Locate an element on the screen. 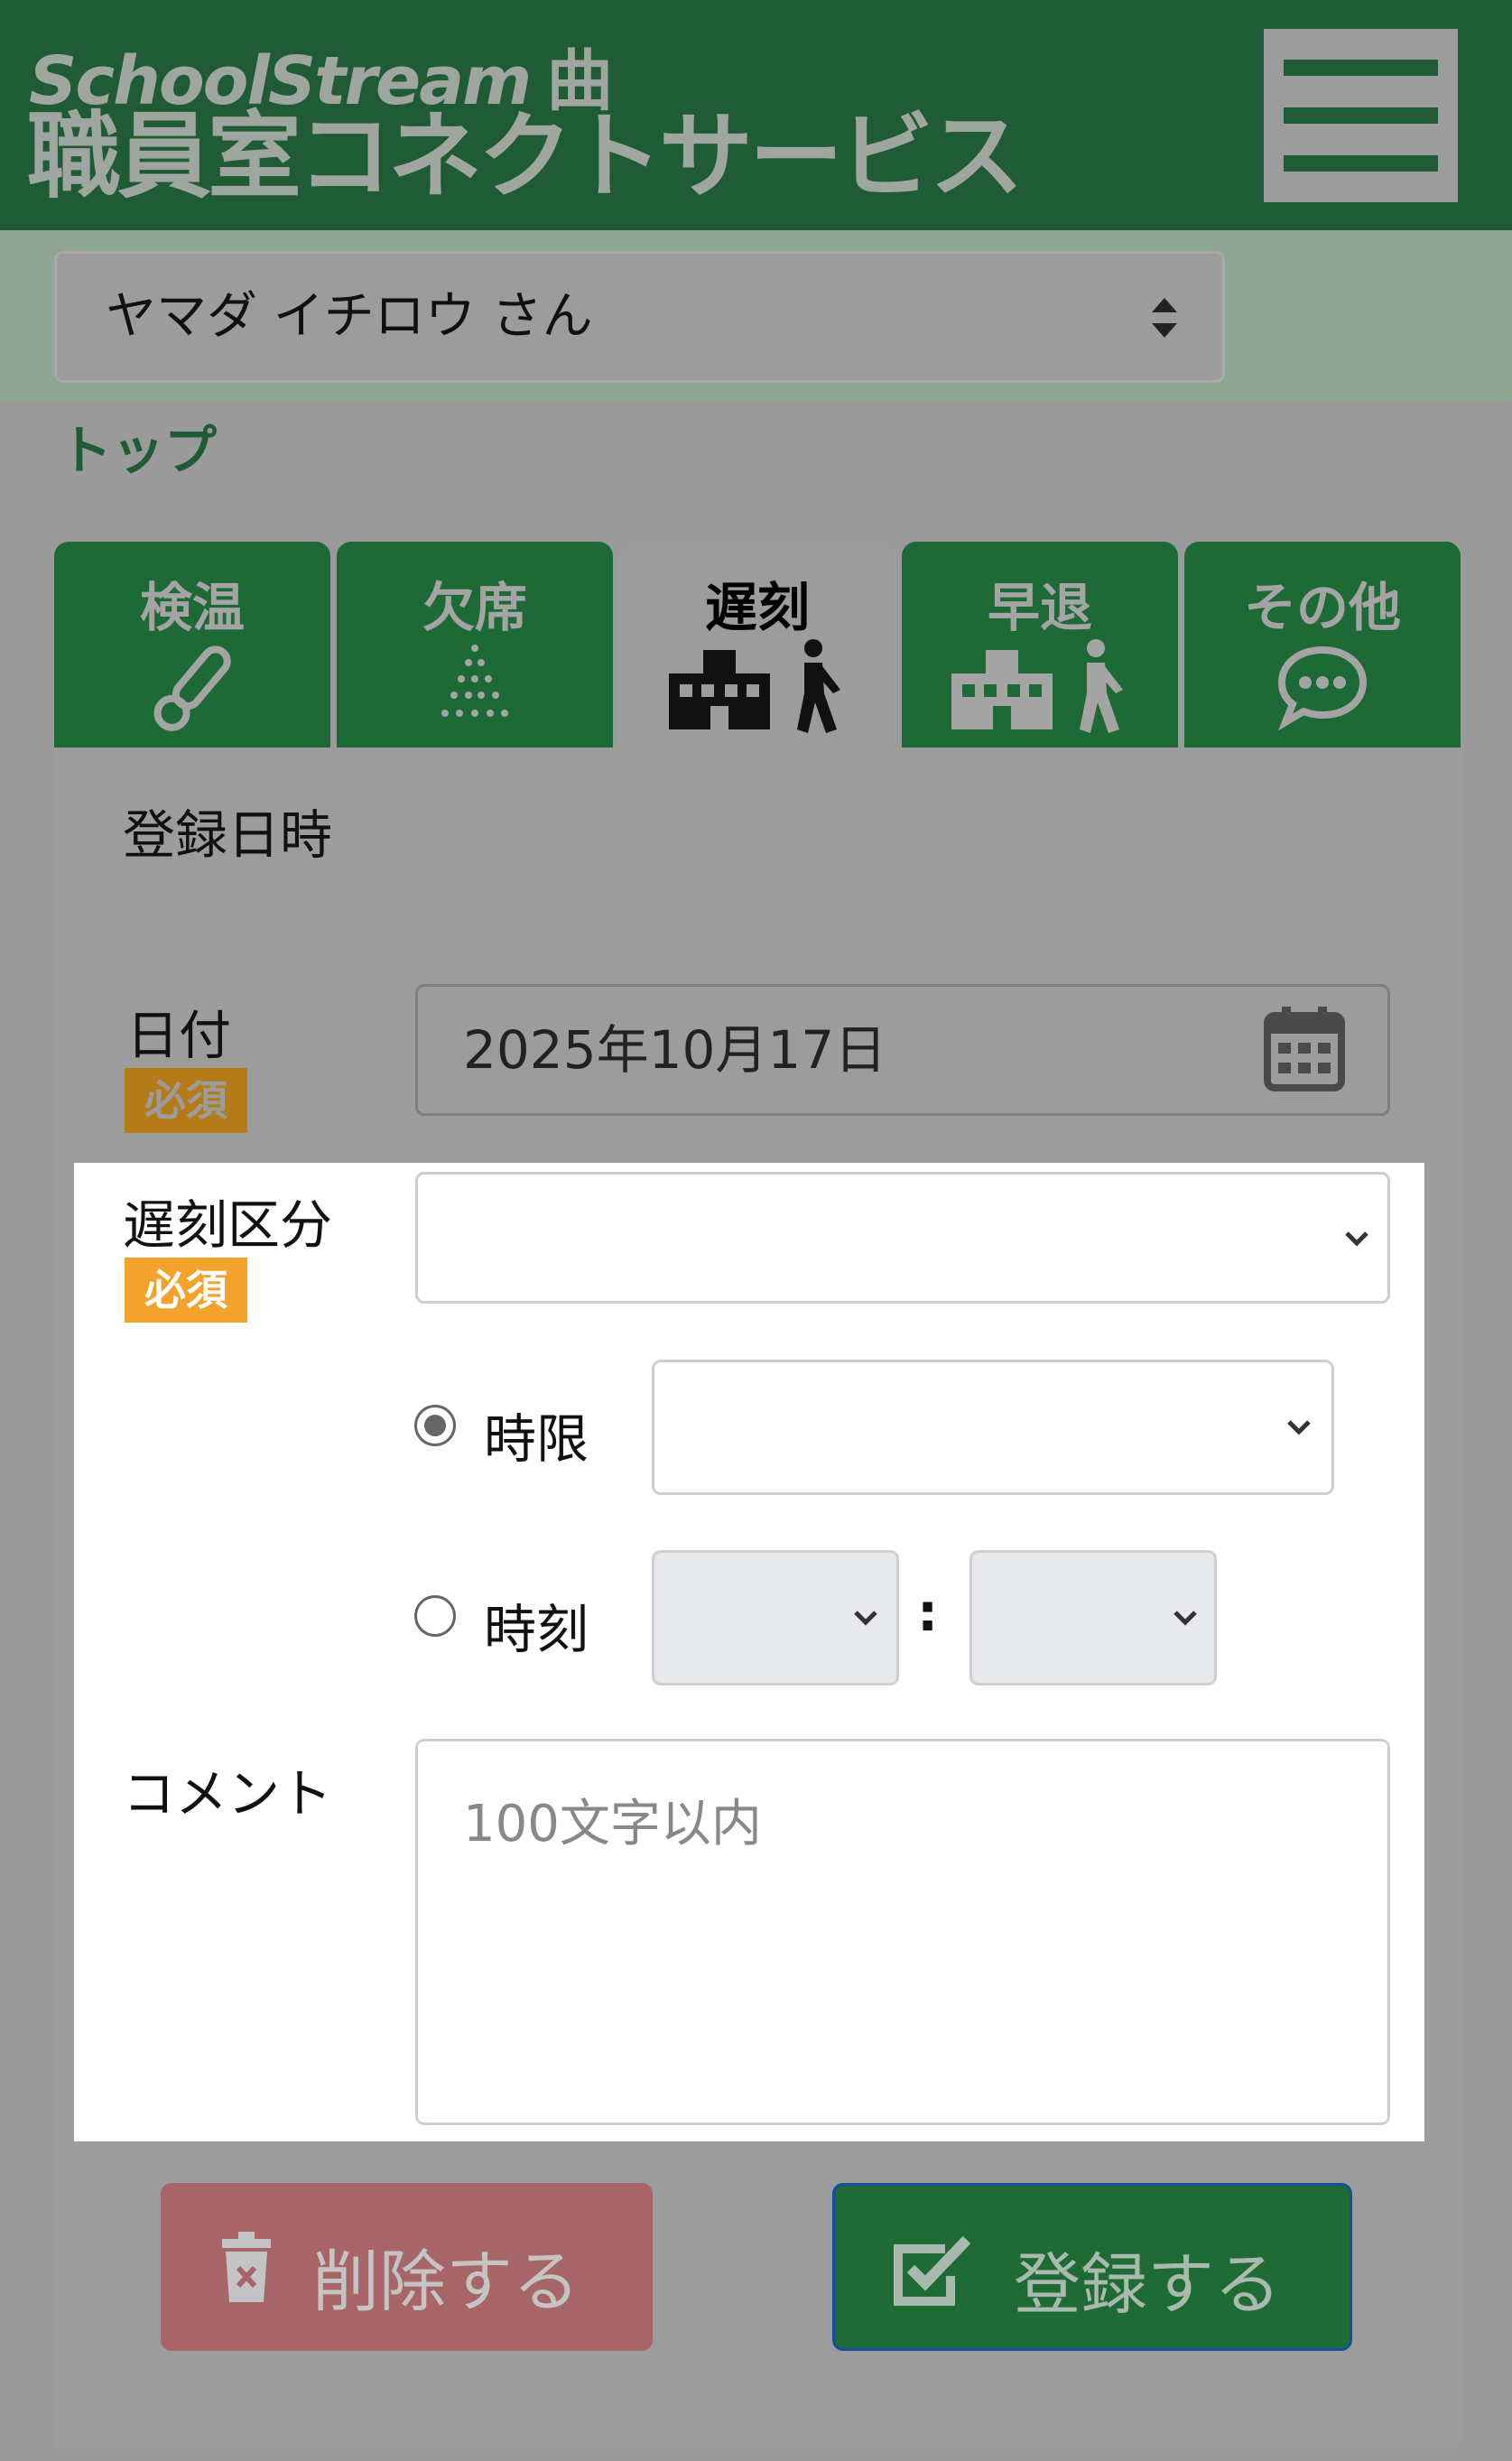 This screenshot has width=1512, height=2461. period-select is located at coordinates (993, 1427).